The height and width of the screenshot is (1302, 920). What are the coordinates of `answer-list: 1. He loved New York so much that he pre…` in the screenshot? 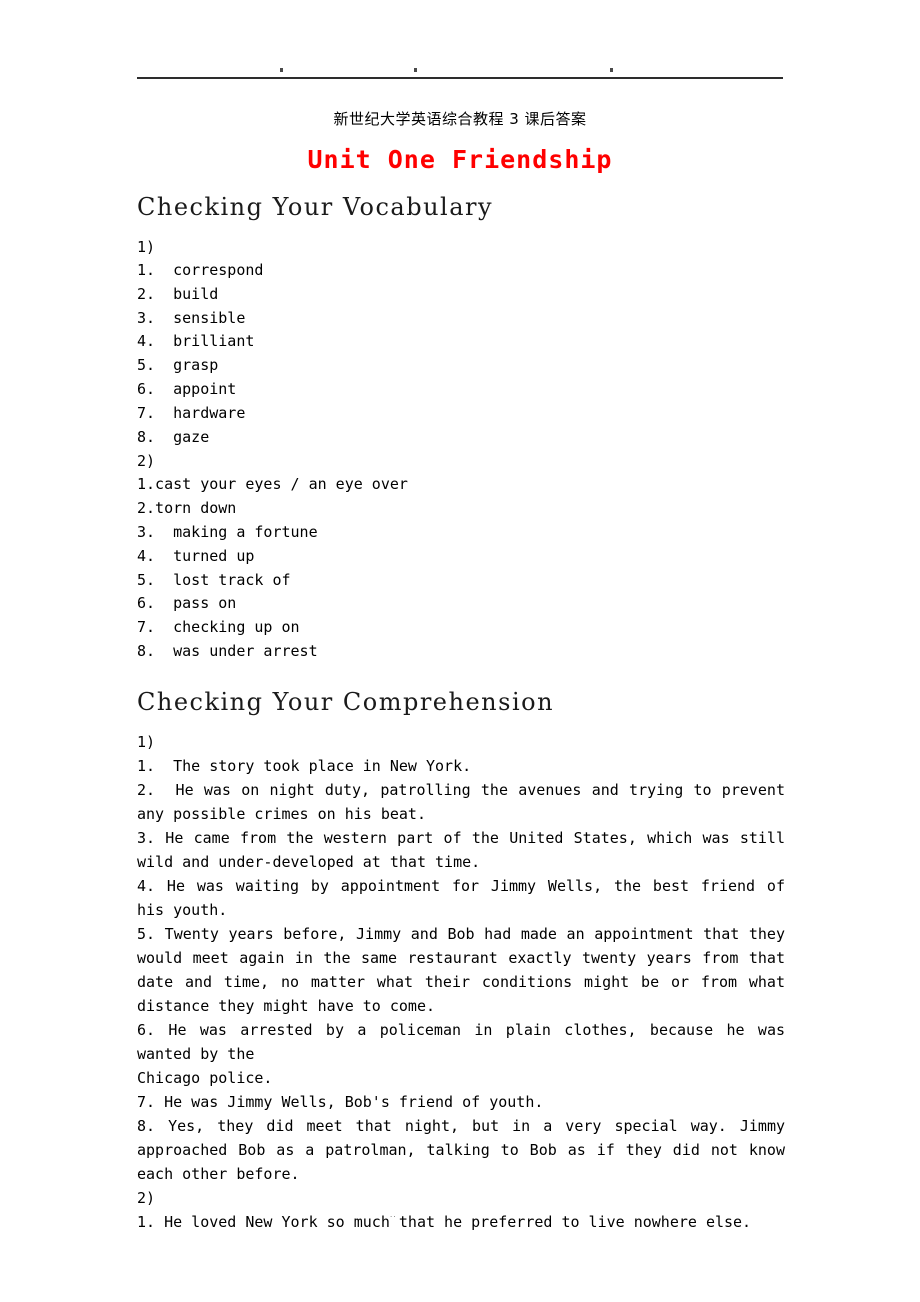 It's located at (461, 1222).